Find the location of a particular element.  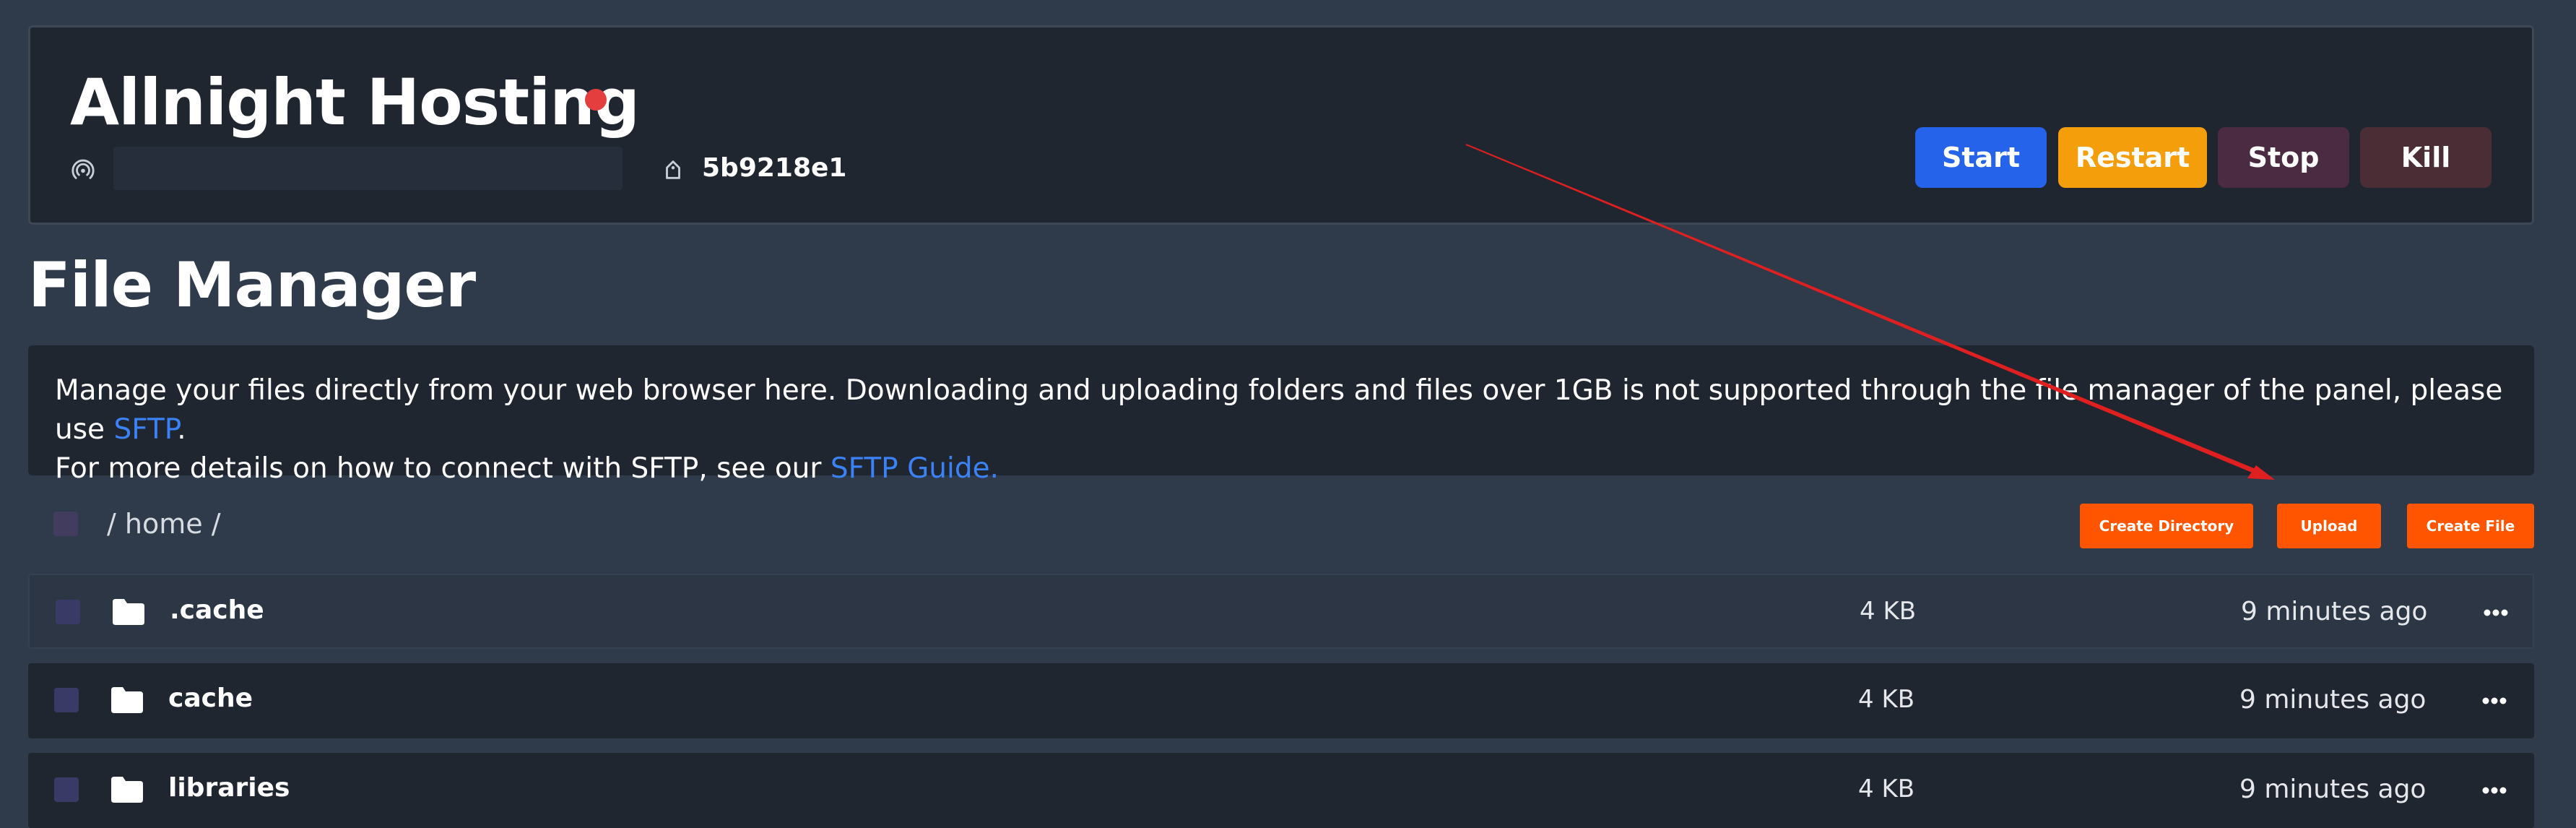

kill-button: Kill is located at coordinates (2426, 157).